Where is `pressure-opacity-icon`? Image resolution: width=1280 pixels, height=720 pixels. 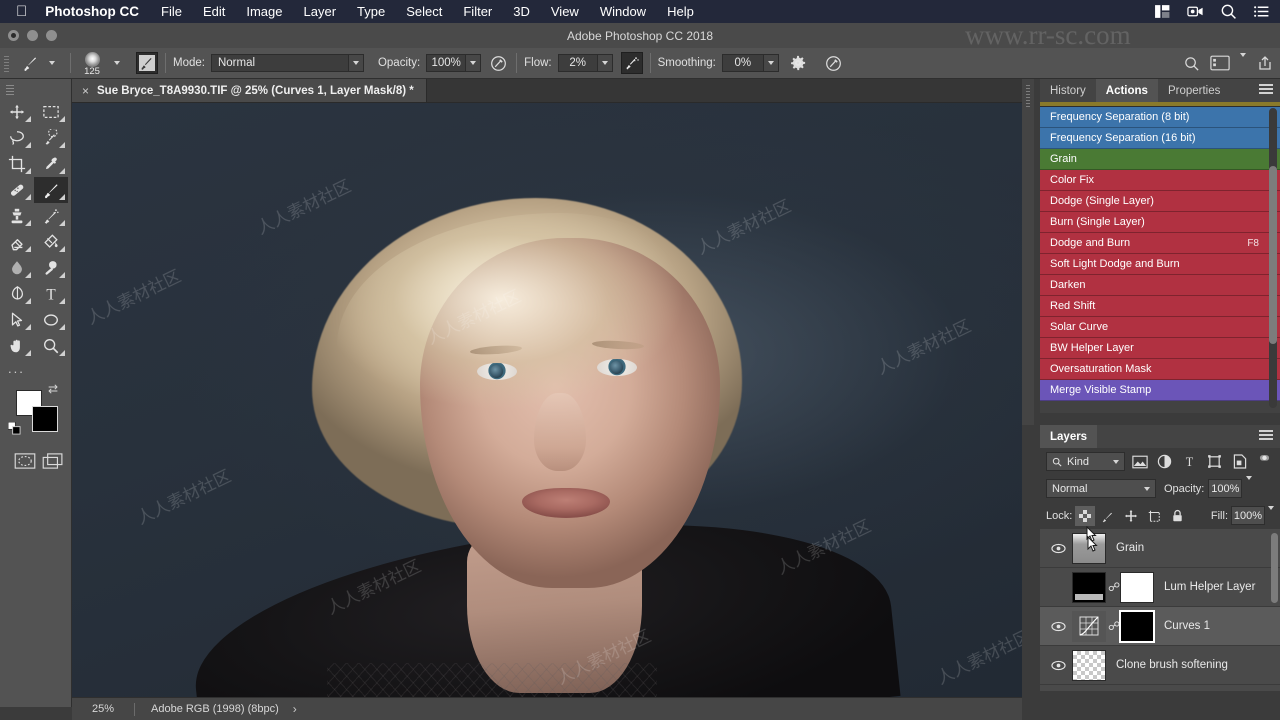
pressure-opacity-icon is located at coordinates (498, 63).